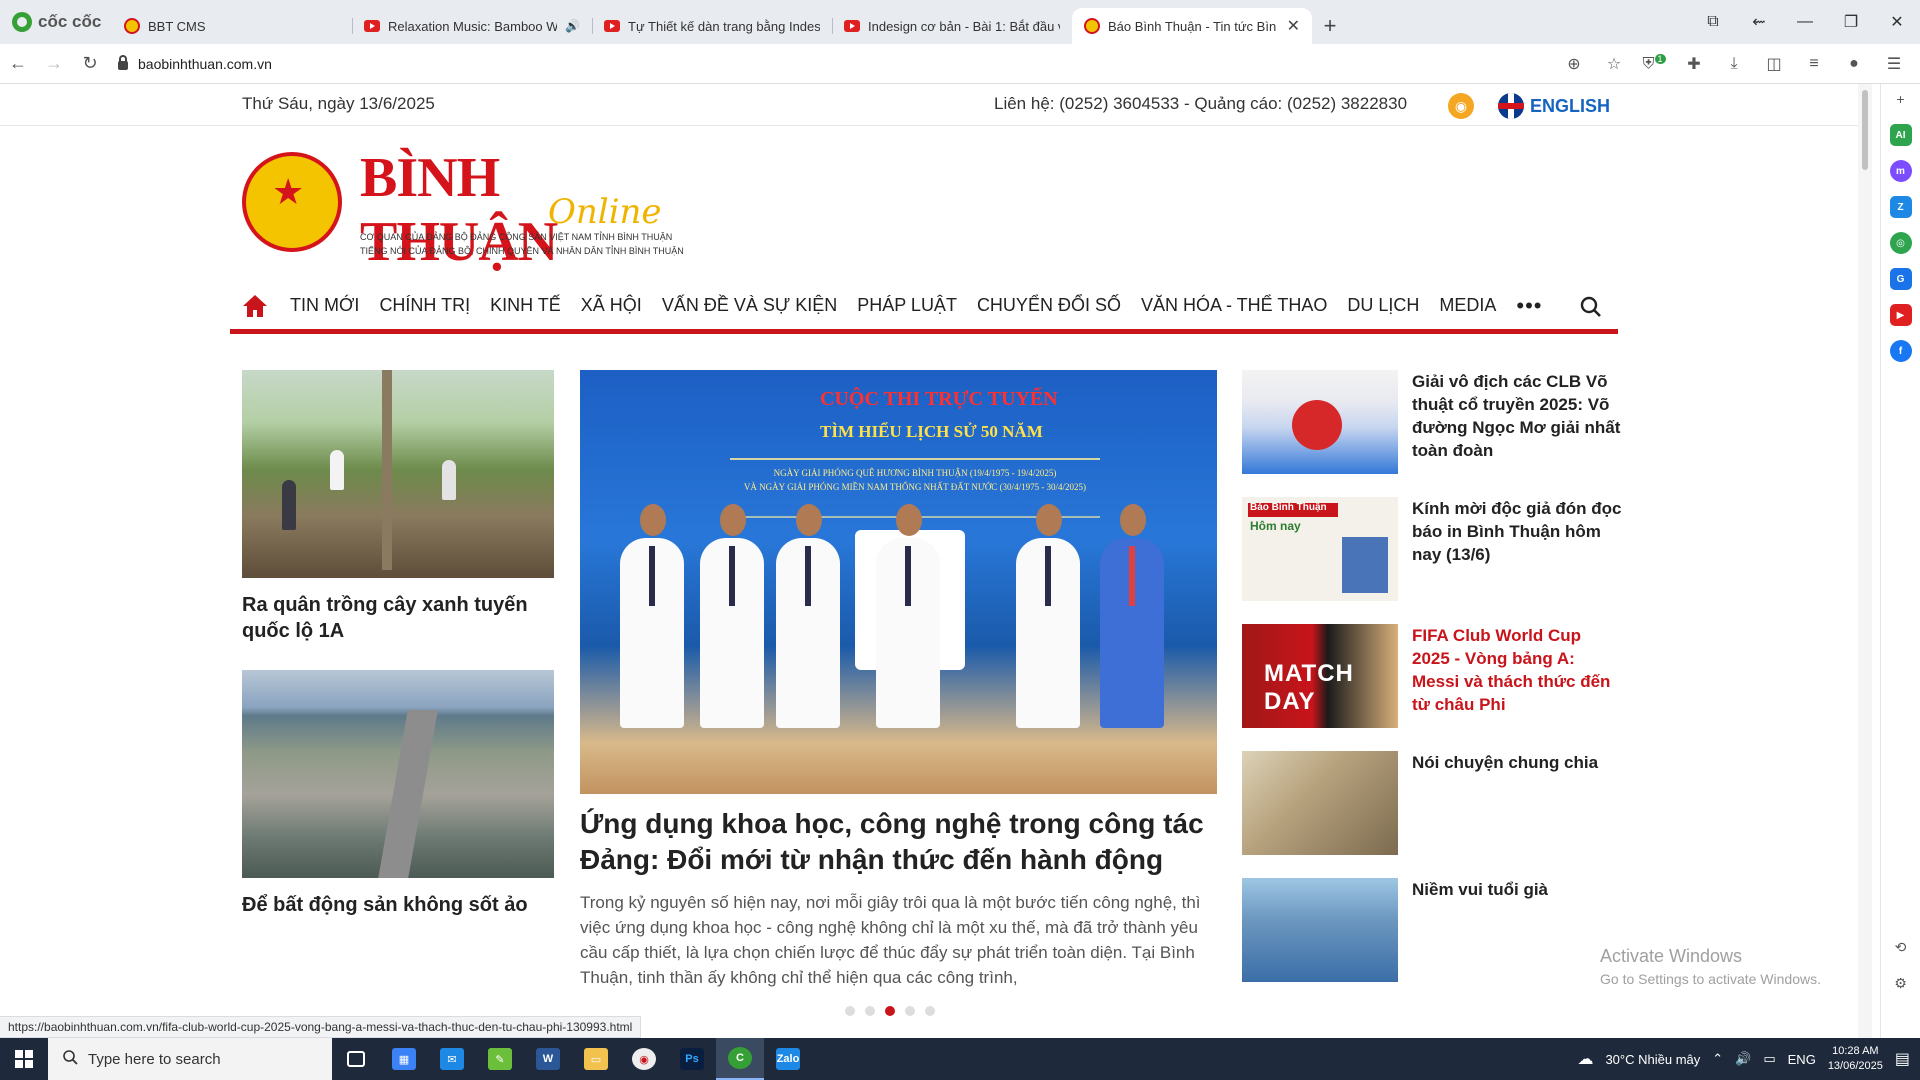  I want to click on language-switch: ENGLISH, so click(1554, 106).